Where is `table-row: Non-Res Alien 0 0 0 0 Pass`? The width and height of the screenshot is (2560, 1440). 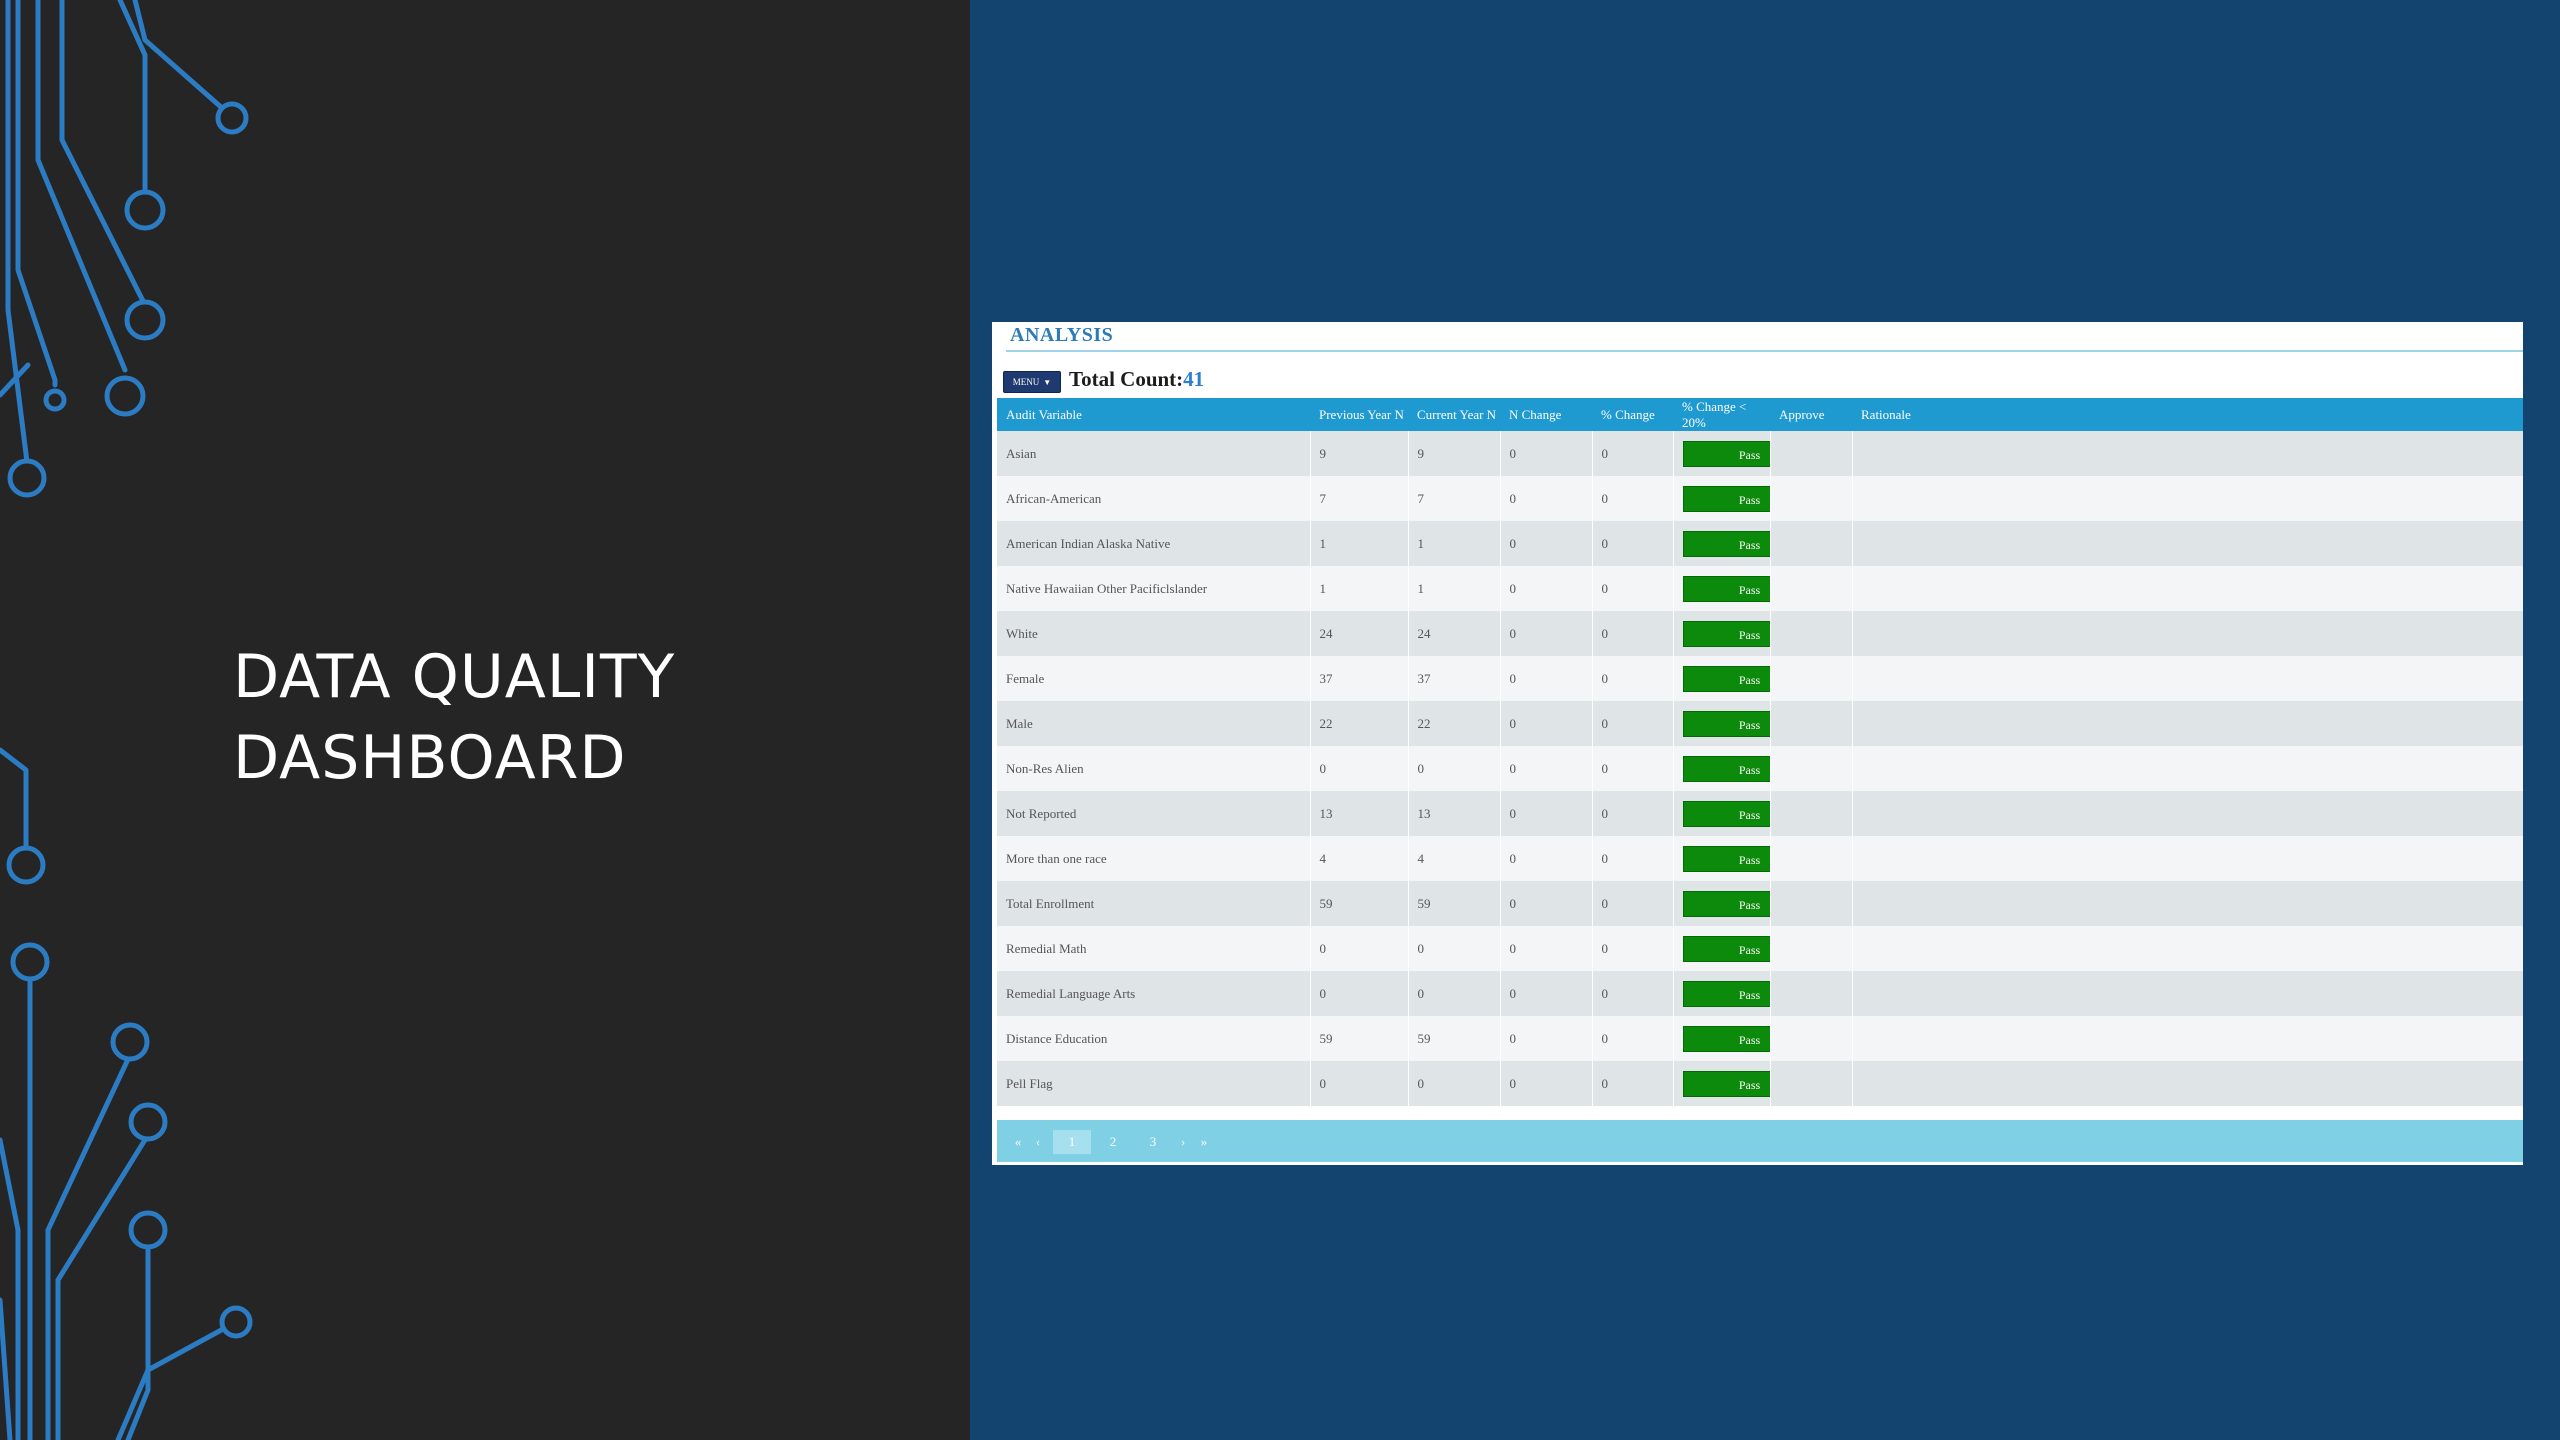 table-row: Non-Res Alien 0 0 0 0 Pass is located at coordinates (1760, 768).